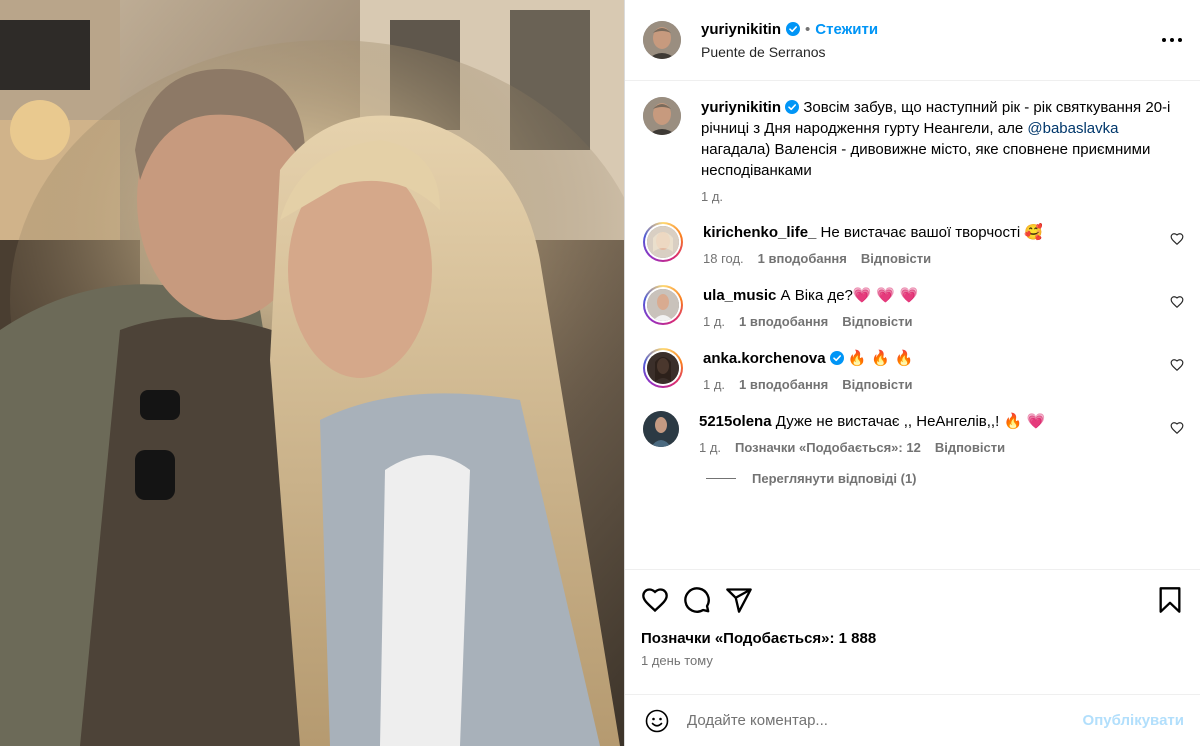  I want to click on caption-username: yuriynikitin, so click(741, 107).